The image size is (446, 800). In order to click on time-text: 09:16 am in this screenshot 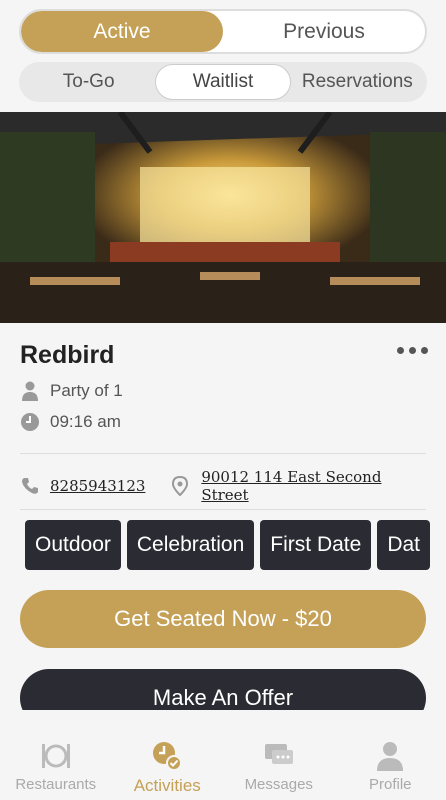, I will do `click(85, 421)`.